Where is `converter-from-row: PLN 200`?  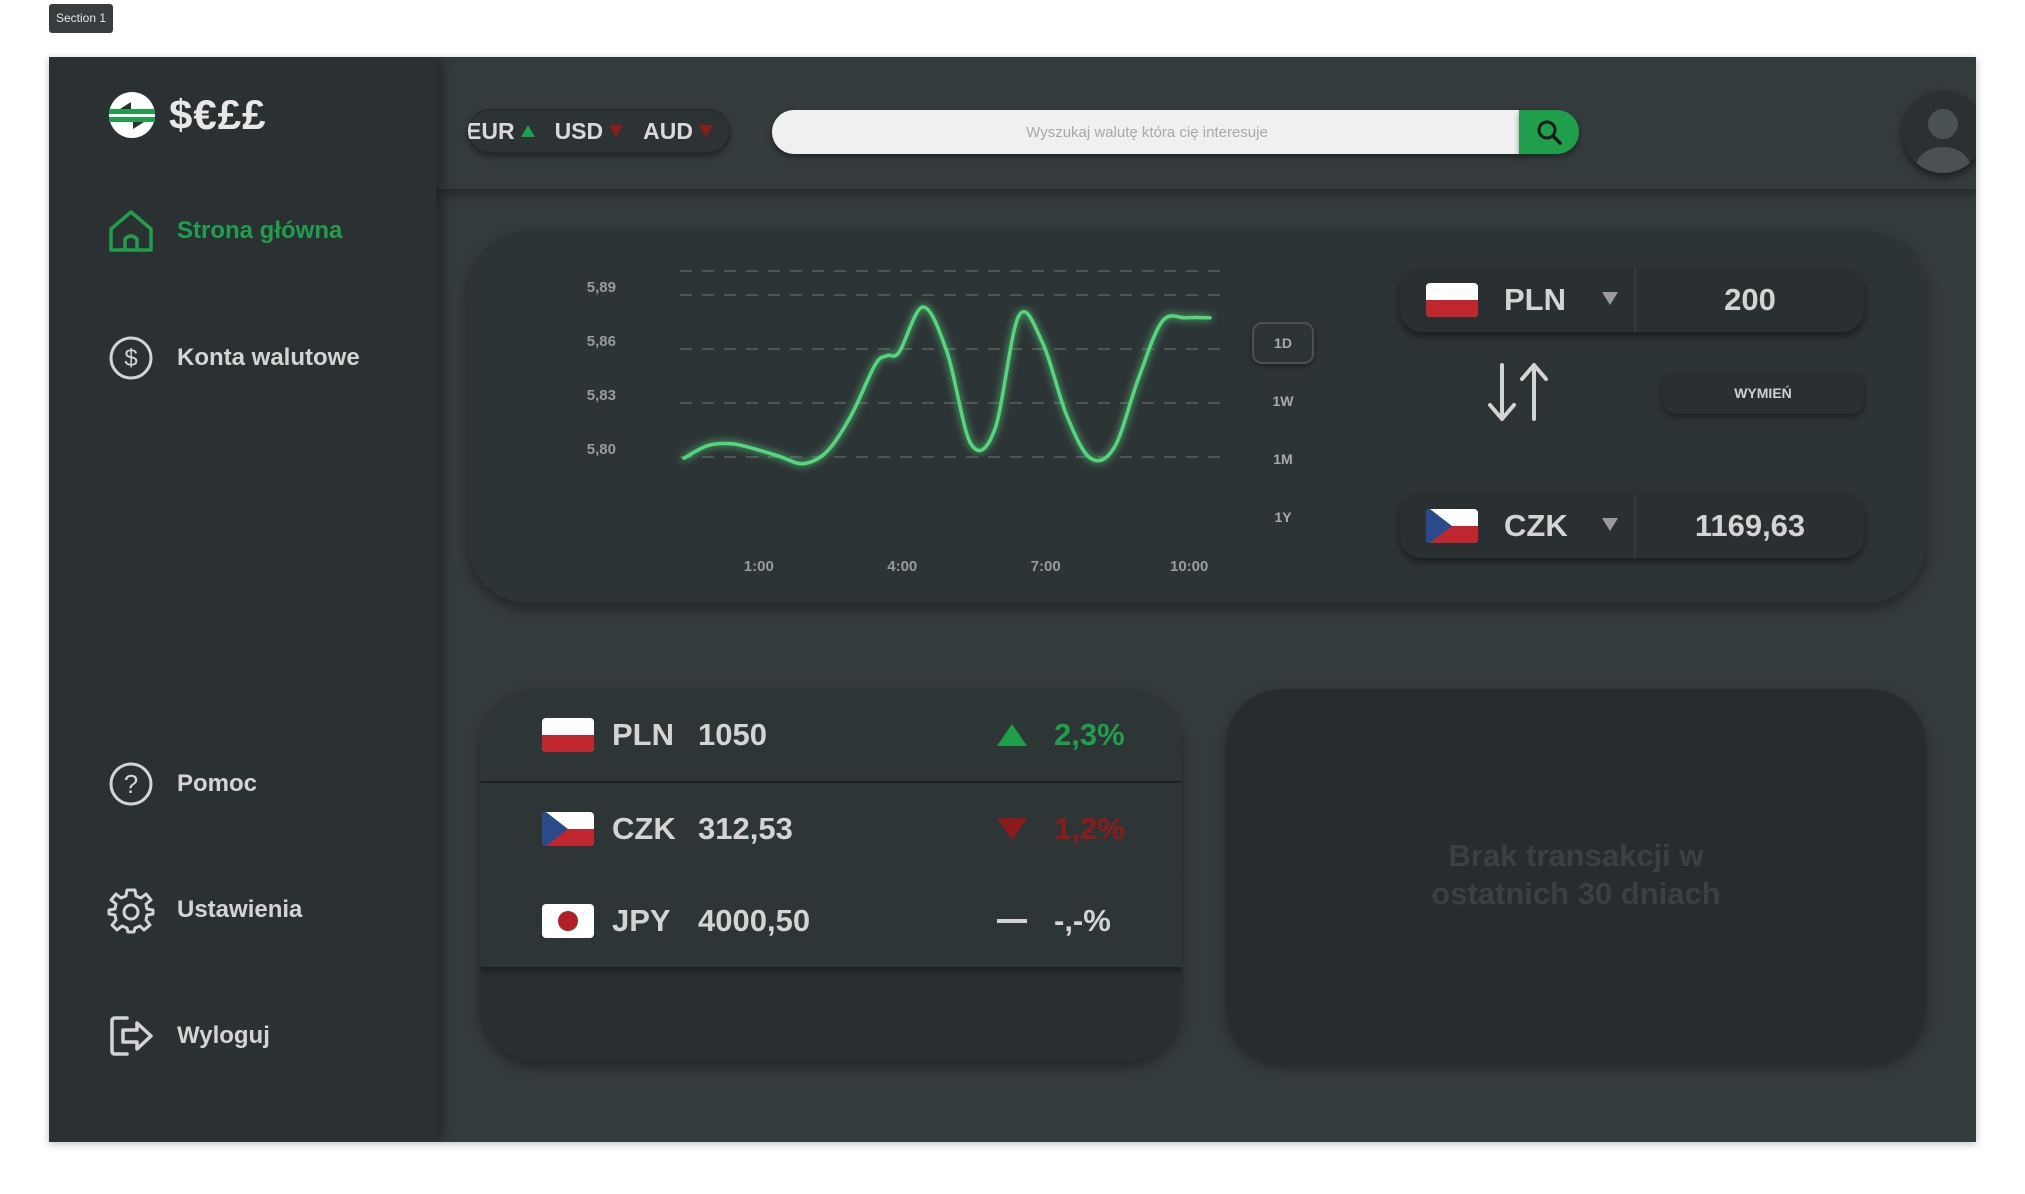
converter-from-row: PLN 200 is located at coordinates (1632, 300).